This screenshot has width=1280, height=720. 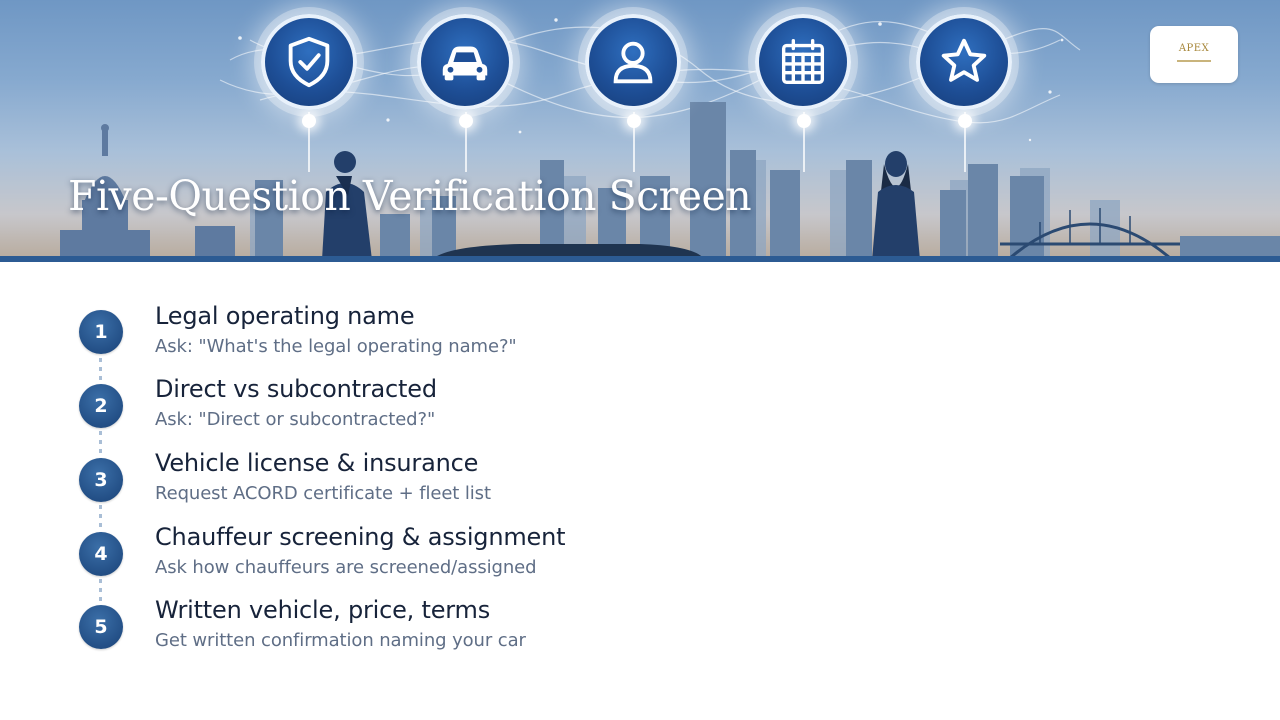 What do you see at coordinates (964, 62) in the screenshot?
I see `star-icon` at bounding box center [964, 62].